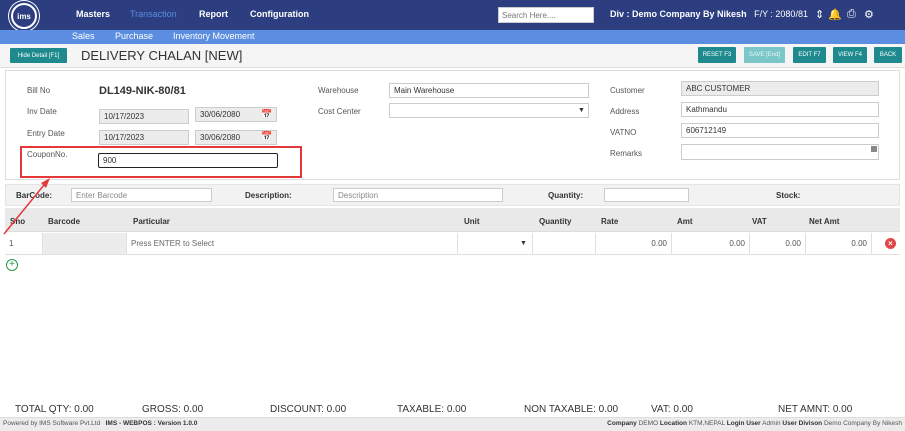  Describe the element at coordinates (489, 110) in the screenshot. I see `cost-center-select` at that location.